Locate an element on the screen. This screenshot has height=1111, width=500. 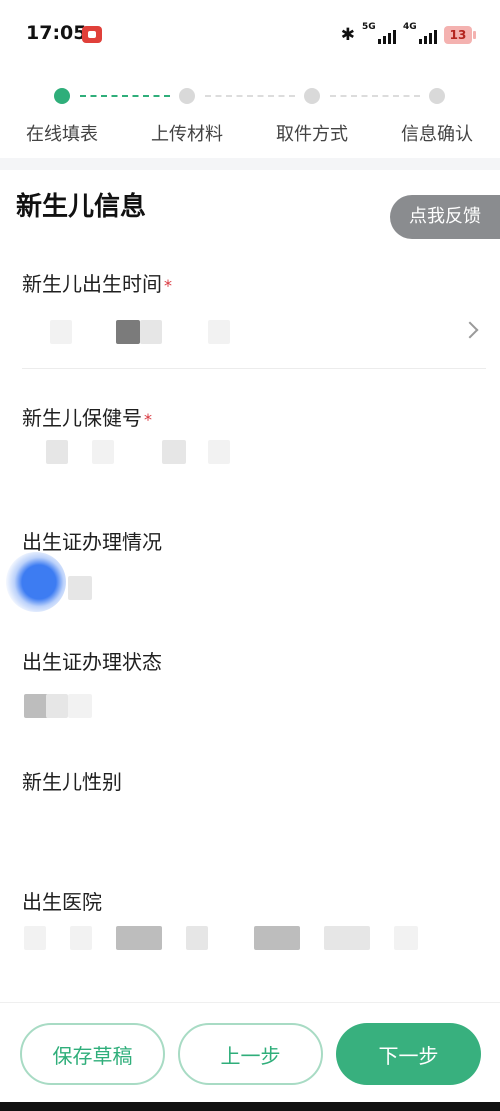
step-label-2: 上传材料 is located at coordinates (187, 134).